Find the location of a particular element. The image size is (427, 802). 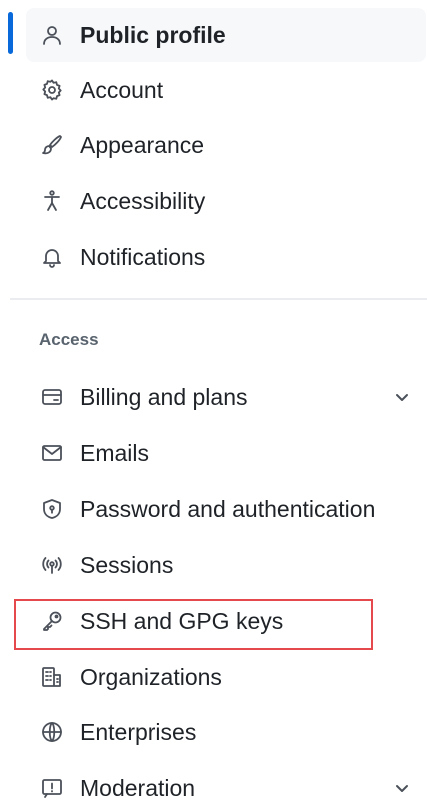

credit-card-icon is located at coordinates (52, 397).